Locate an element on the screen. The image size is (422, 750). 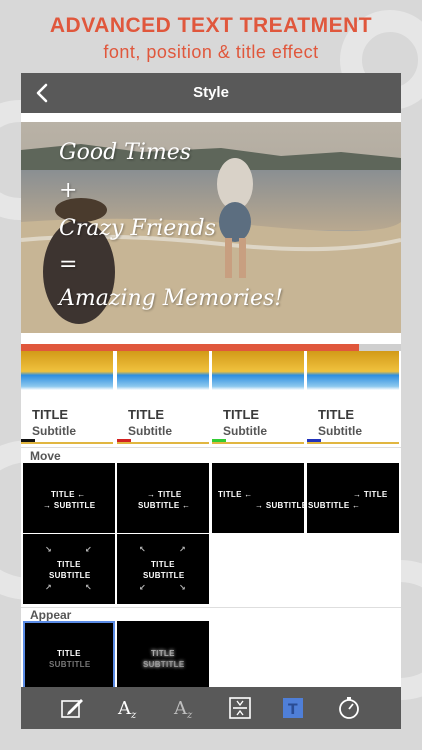
overlay-line-3: Crazy Friends is located at coordinates (137, 228).